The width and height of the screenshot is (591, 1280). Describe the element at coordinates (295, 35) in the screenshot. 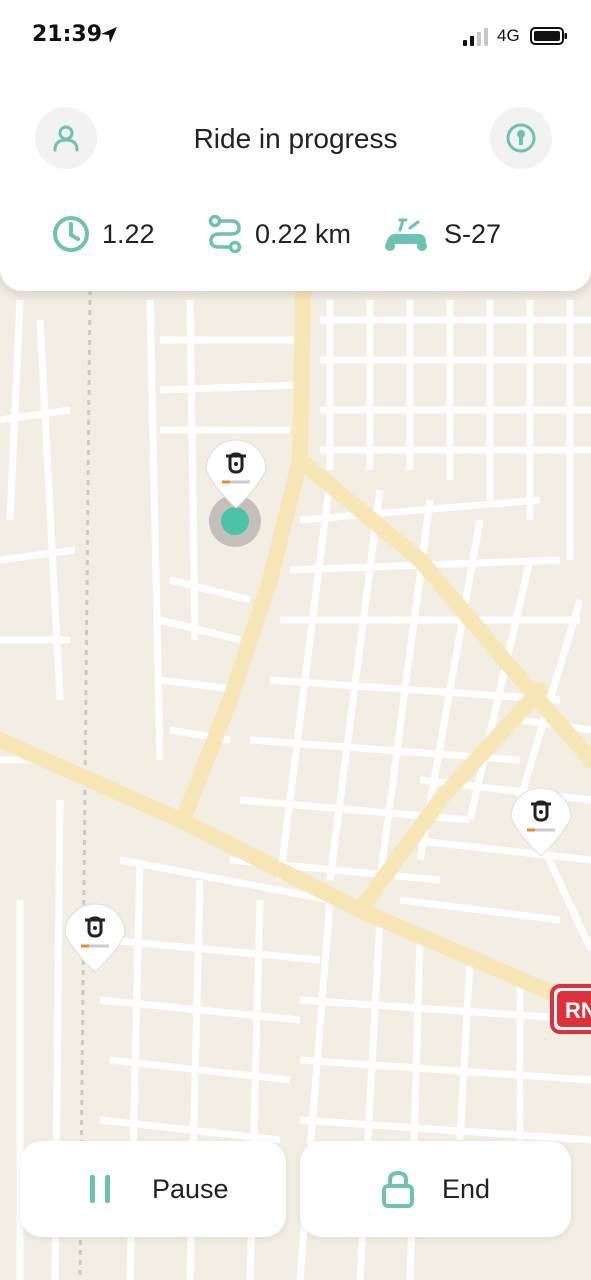

I see `status-bar: 21:39 4G` at that location.